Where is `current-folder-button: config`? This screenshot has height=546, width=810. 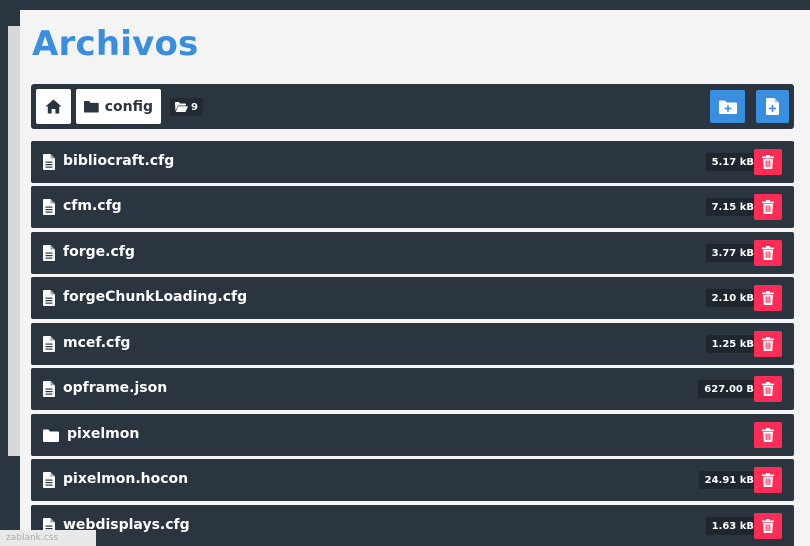
current-folder-button: config is located at coordinates (118, 106).